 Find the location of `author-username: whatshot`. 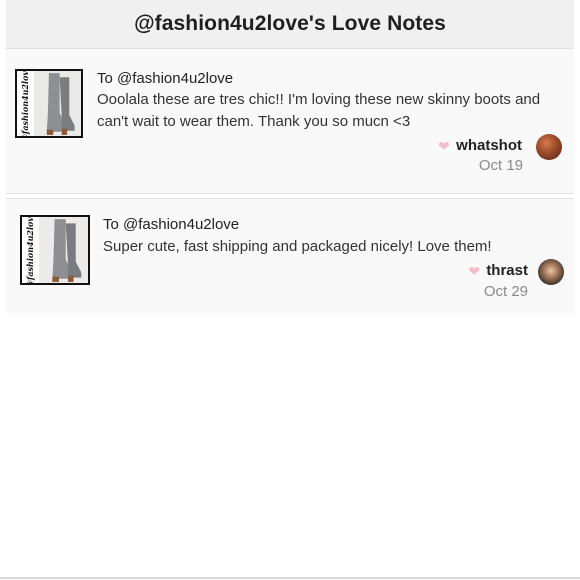

author-username: whatshot is located at coordinates (489, 145).